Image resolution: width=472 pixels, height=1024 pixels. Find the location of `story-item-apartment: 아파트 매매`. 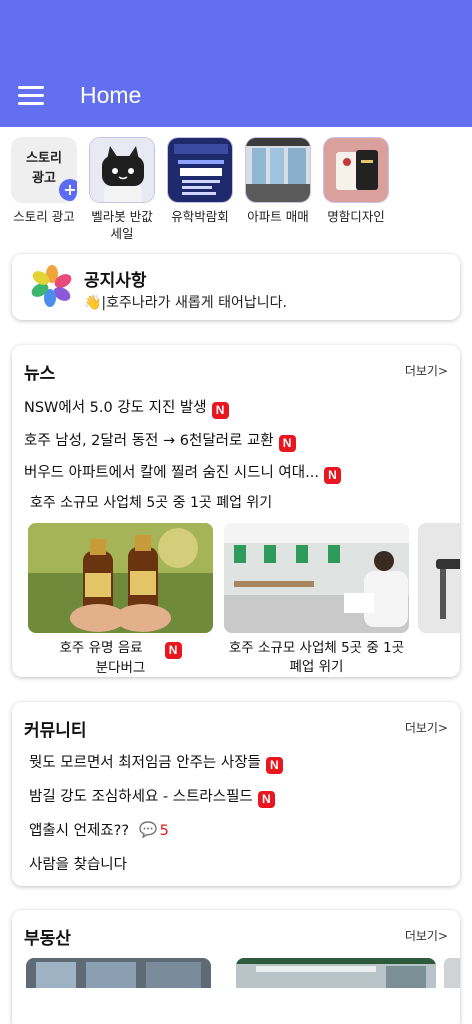

story-item-apartment: 아파트 매매 is located at coordinates (278, 181).